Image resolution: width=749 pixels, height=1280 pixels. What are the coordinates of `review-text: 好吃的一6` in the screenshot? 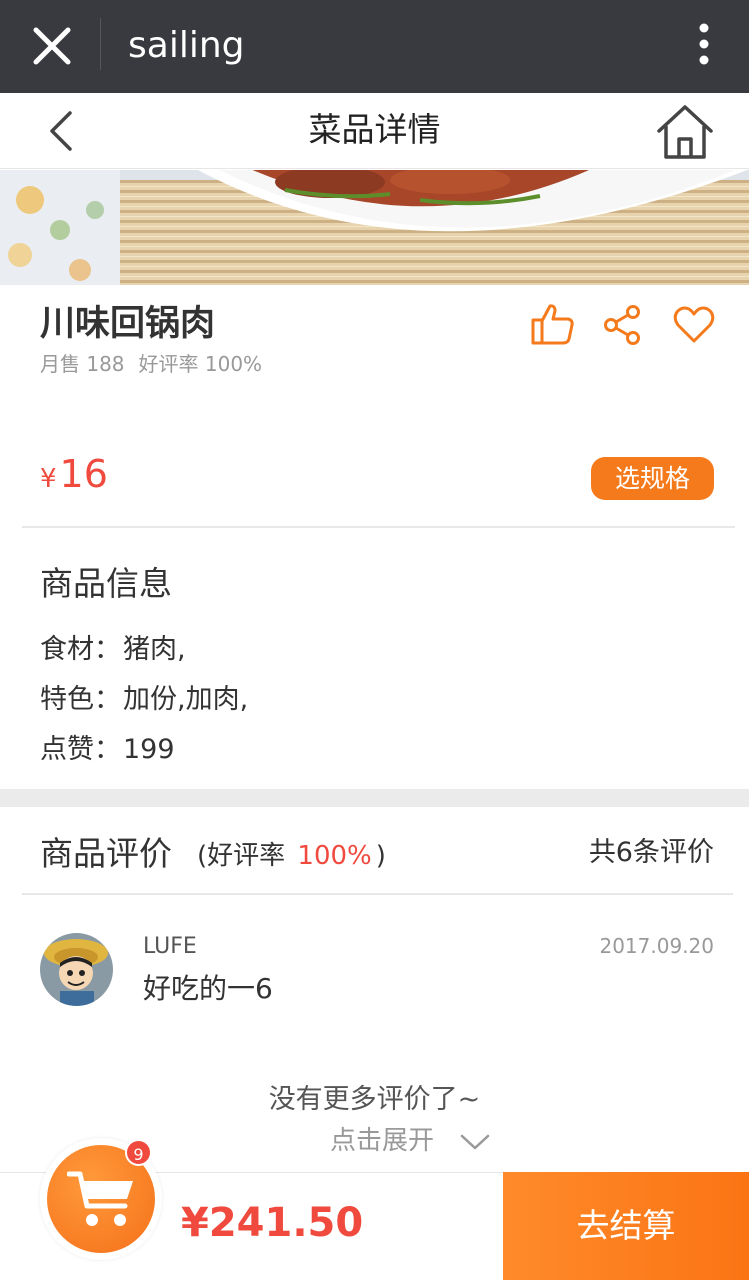 It's located at (208, 988).